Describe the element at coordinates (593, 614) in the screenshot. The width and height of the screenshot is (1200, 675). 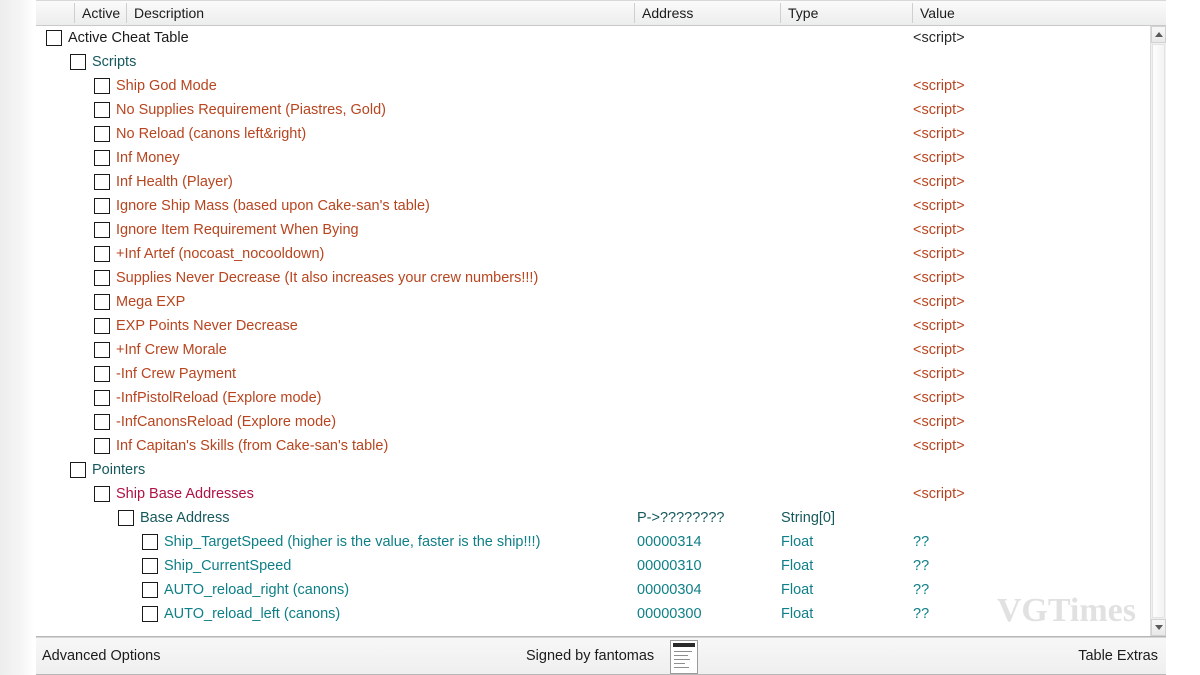
I see `cheat-entry-row: AUTO_reload_left (canons) 00000300 Float??` at that location.